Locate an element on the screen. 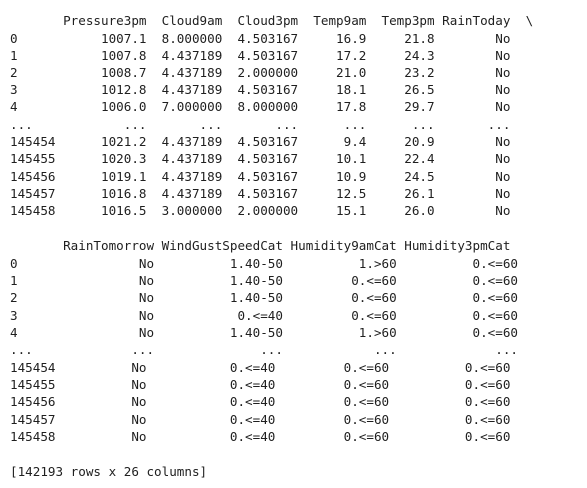  table2-row: 145455 No 0.<=40 0.<=60 0.<=60 is located at coordinates (260, 384).